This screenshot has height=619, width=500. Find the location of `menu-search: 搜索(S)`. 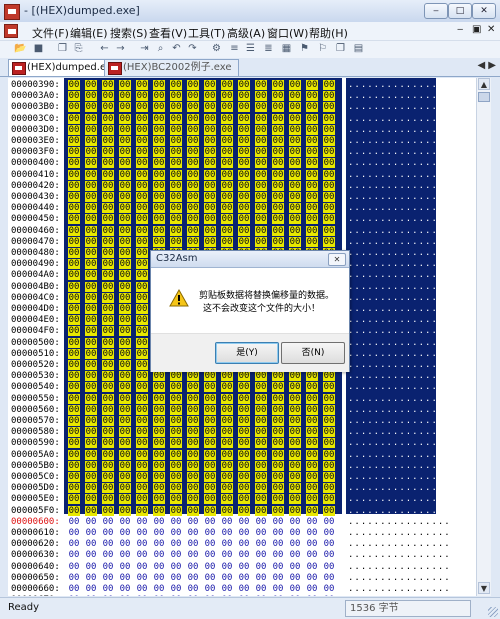

menu-search: 搜索(S) is located at coordinates (129, 33).